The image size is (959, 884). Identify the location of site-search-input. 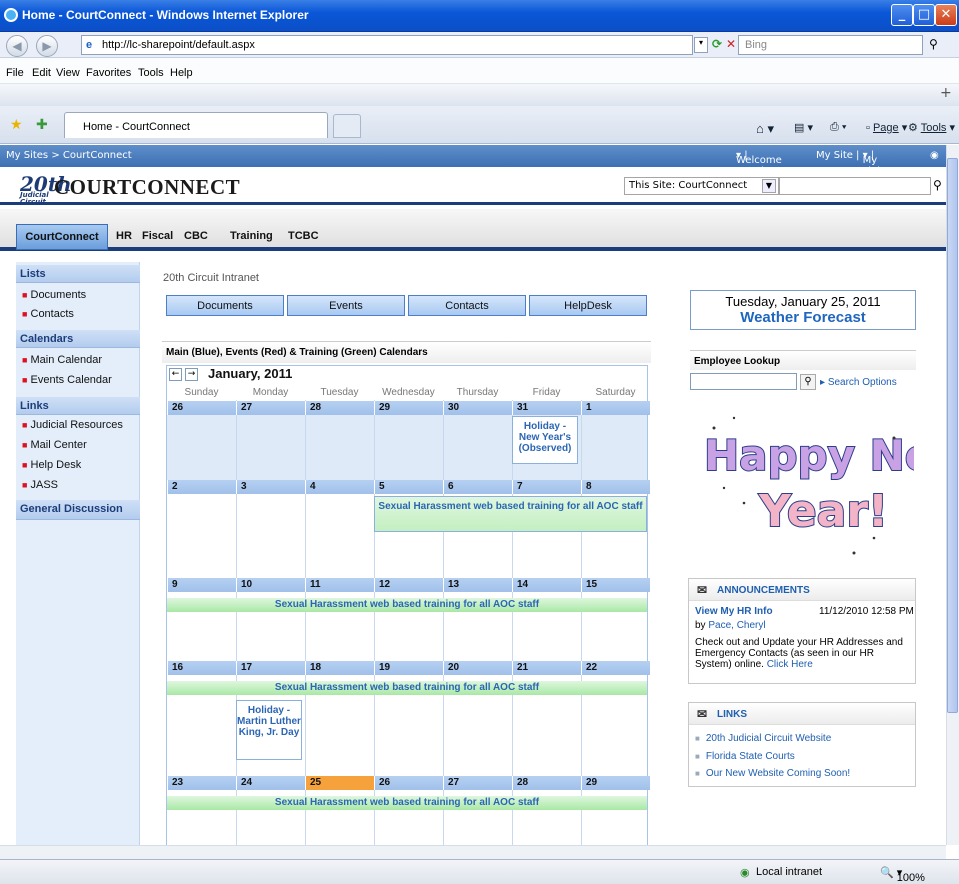
(855, 186).